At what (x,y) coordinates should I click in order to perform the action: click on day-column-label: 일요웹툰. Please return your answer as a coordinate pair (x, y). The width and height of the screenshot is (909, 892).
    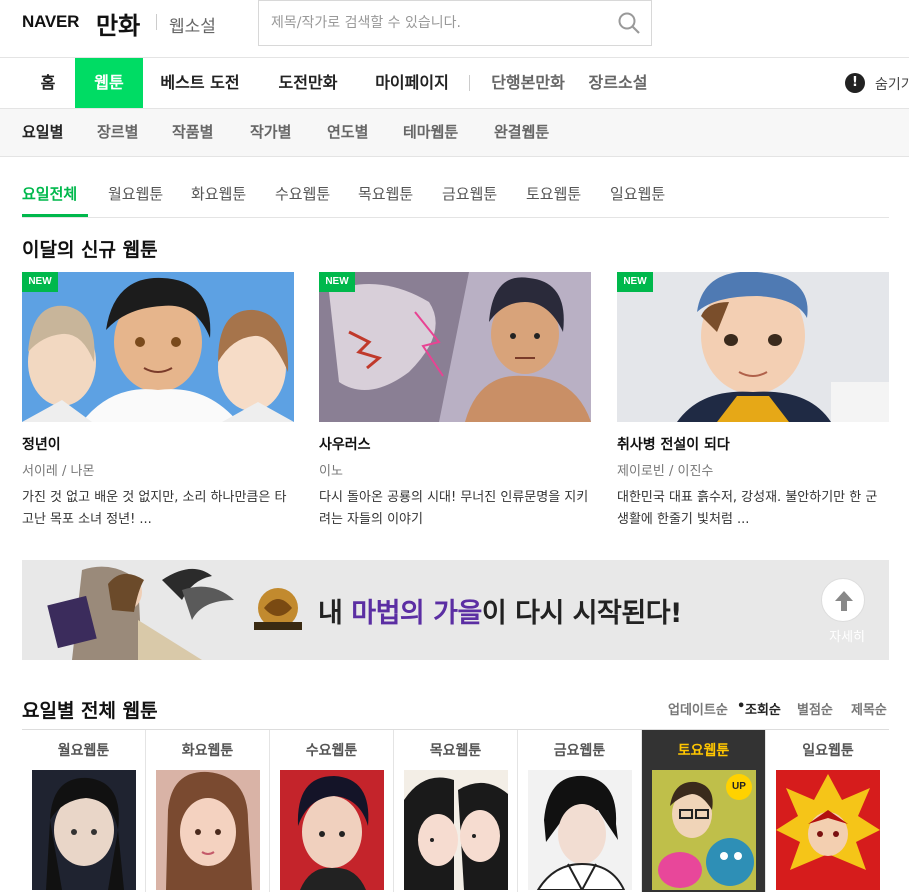
    Looking at the image, I should click on (828, 750).